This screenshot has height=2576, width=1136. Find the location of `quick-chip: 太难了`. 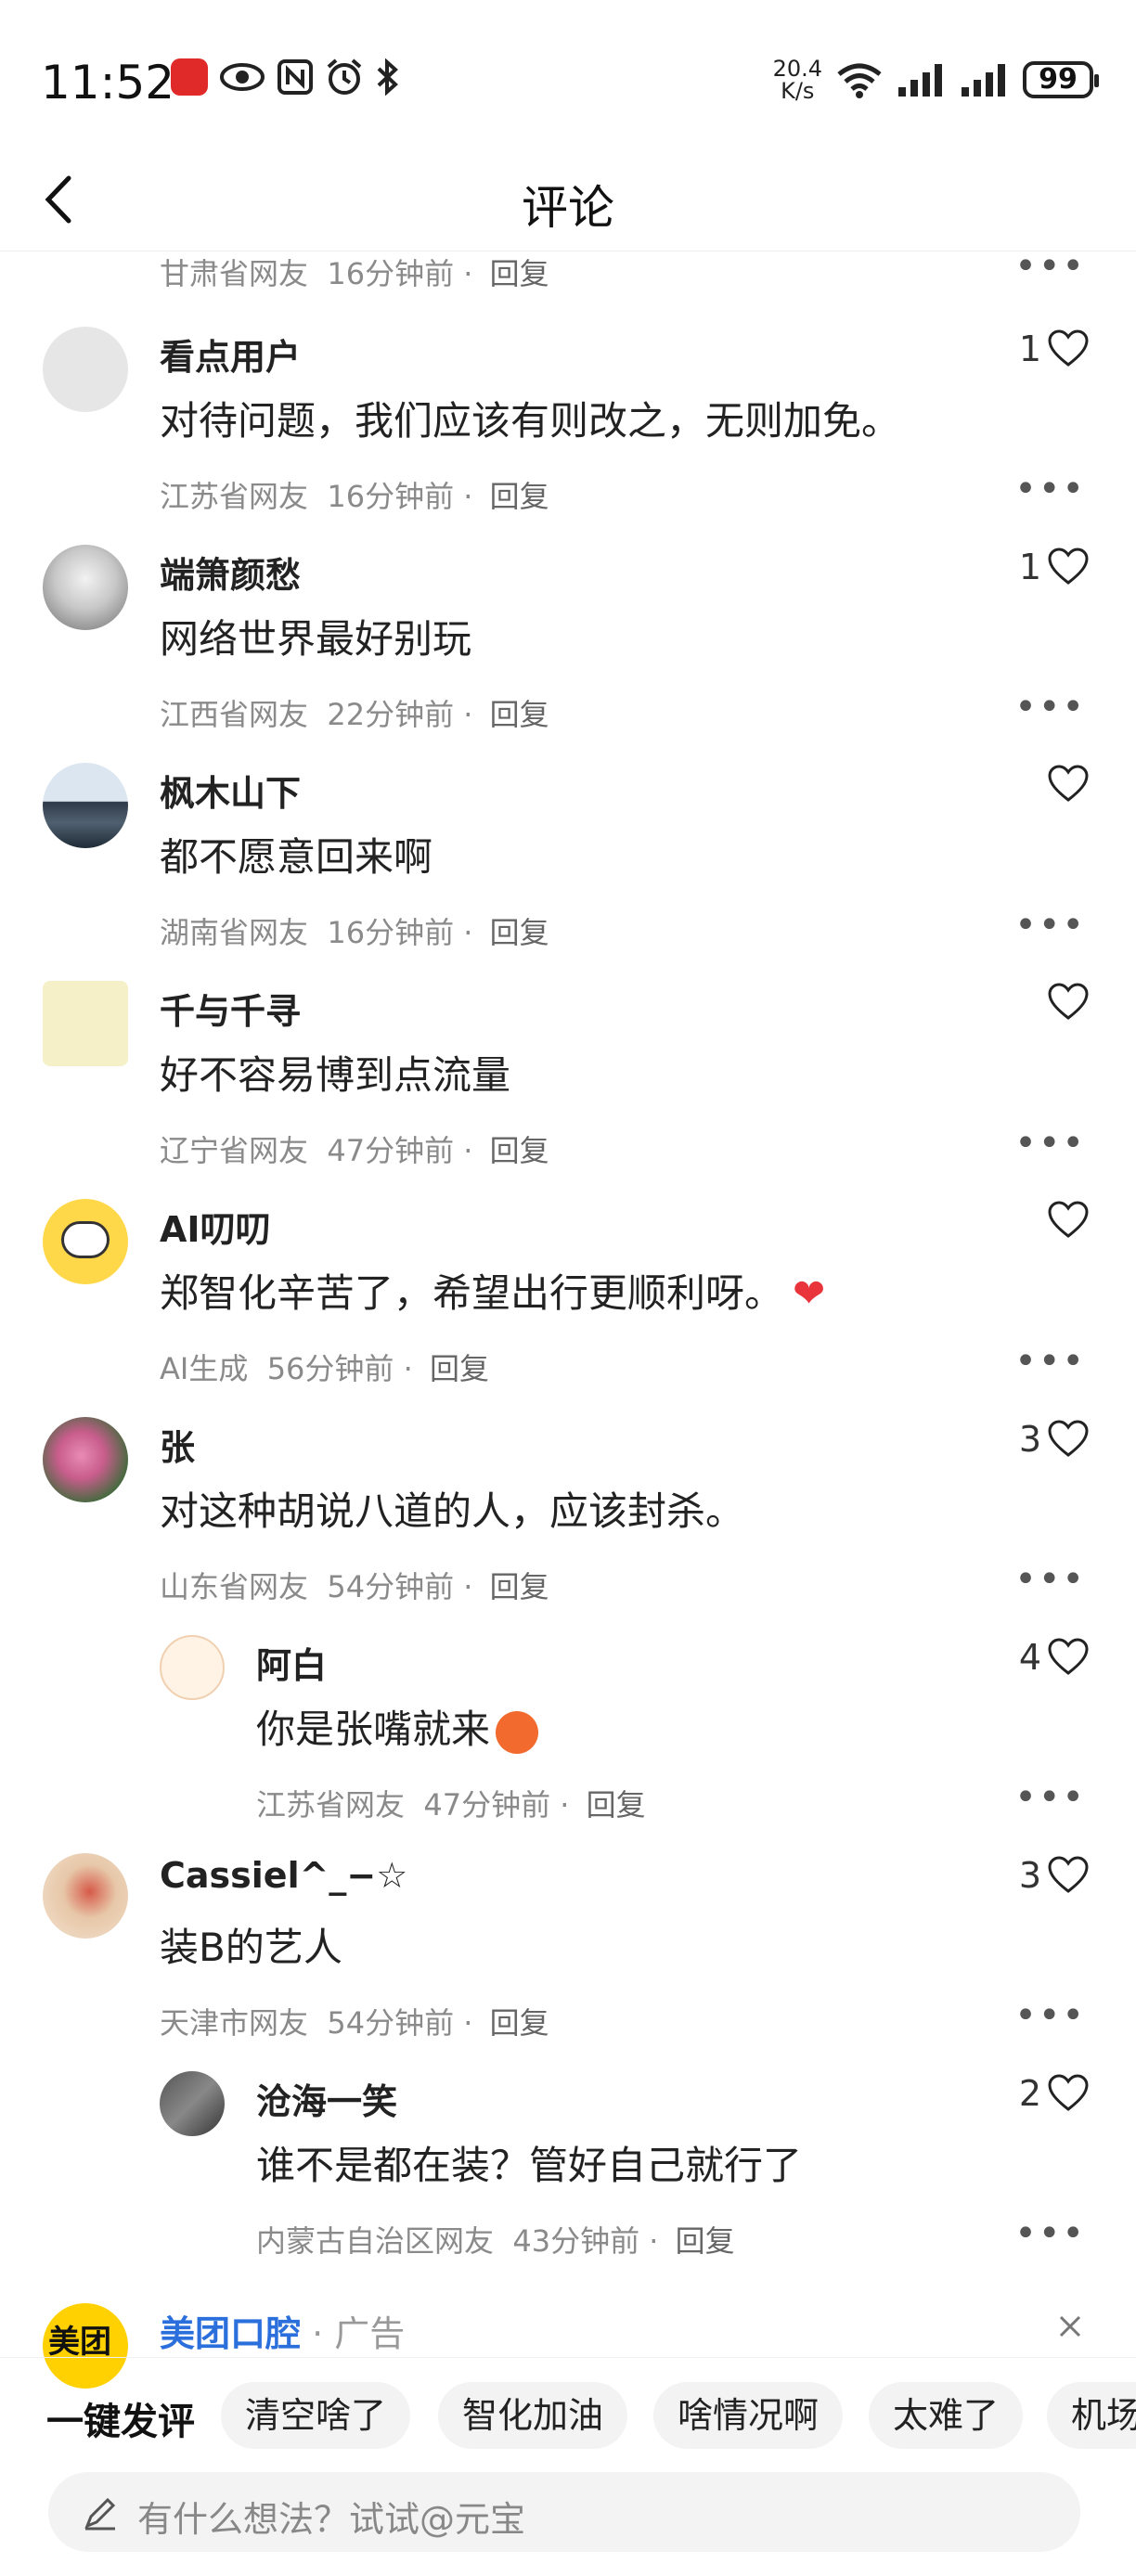

quick-chip: 太难了 is located at coordinates (946, 2415).